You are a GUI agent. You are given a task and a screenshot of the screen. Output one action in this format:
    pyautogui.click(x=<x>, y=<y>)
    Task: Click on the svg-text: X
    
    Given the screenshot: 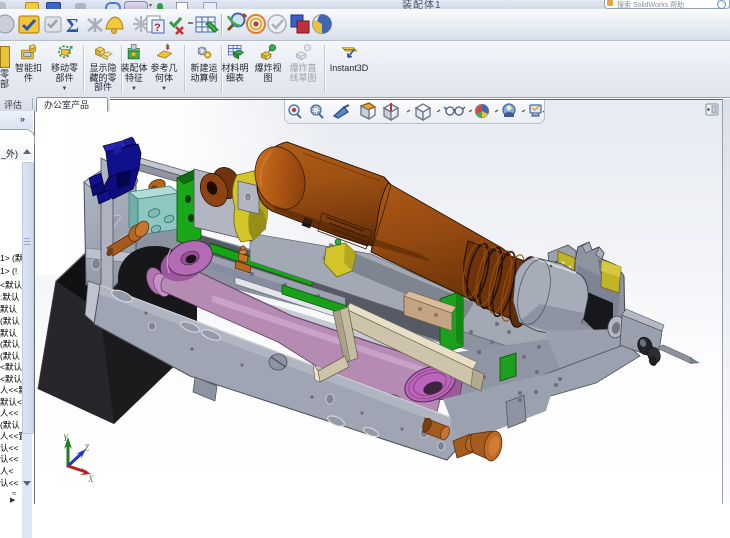 What is the action you would take?
    pyautogui.click(x=90, y=479)
    